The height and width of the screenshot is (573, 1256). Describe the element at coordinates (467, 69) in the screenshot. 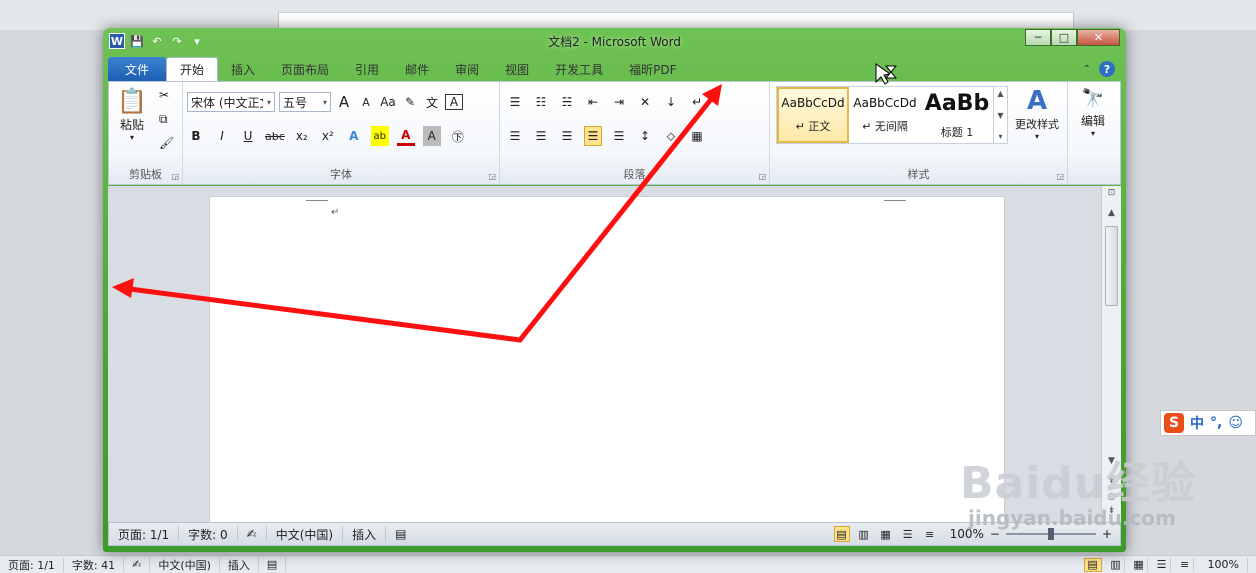

I see `tab-review: 审阅` at that location.